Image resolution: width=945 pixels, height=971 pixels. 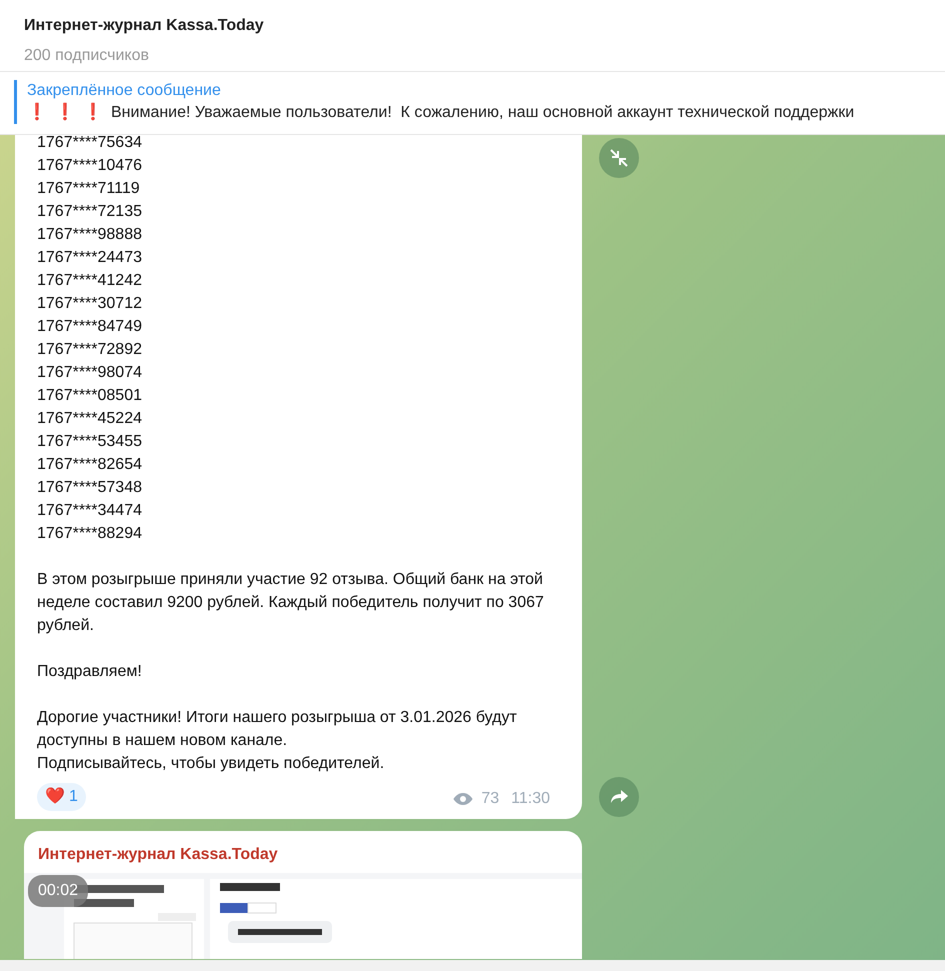 I want to click on message-line: 1767****75634, so click(x=90, y=144).